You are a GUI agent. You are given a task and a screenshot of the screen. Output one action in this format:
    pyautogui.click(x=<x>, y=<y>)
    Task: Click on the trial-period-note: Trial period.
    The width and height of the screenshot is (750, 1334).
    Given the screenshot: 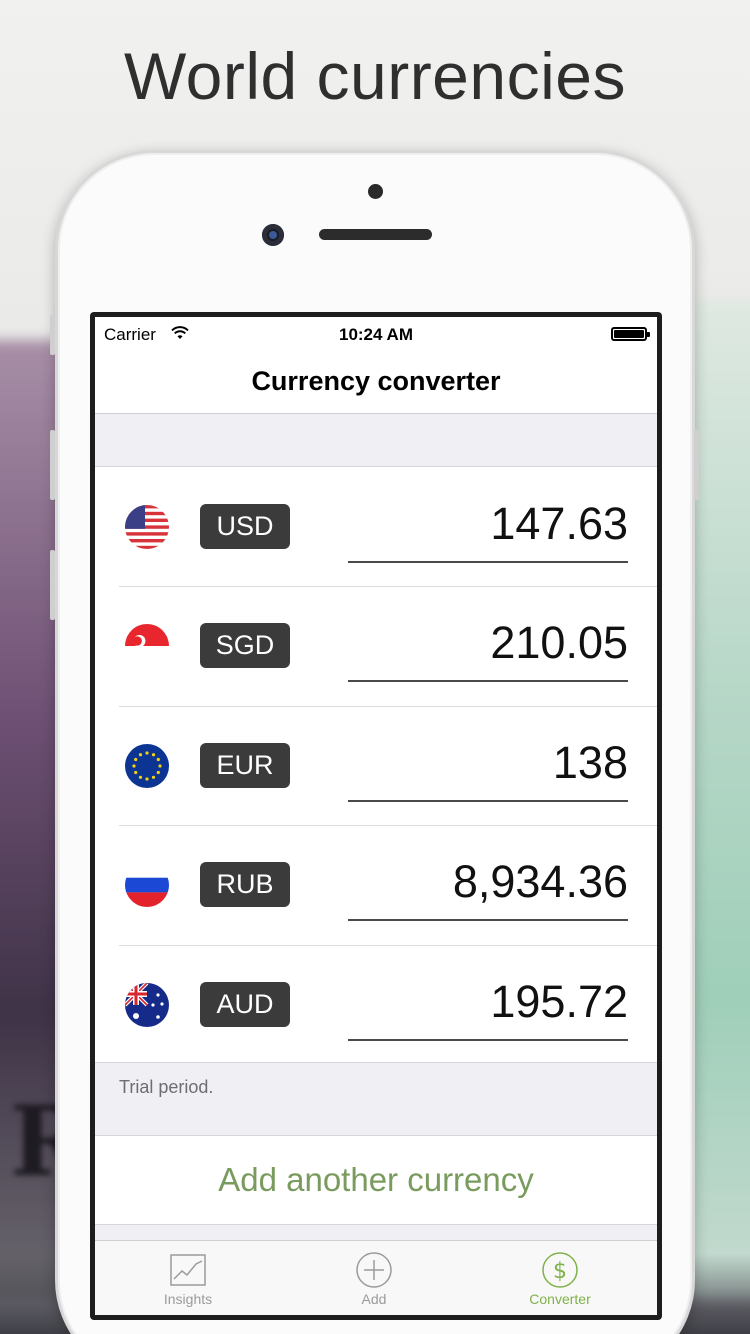 What is the action you would take?
    pyautogui.click(x=166, y=1087)
    